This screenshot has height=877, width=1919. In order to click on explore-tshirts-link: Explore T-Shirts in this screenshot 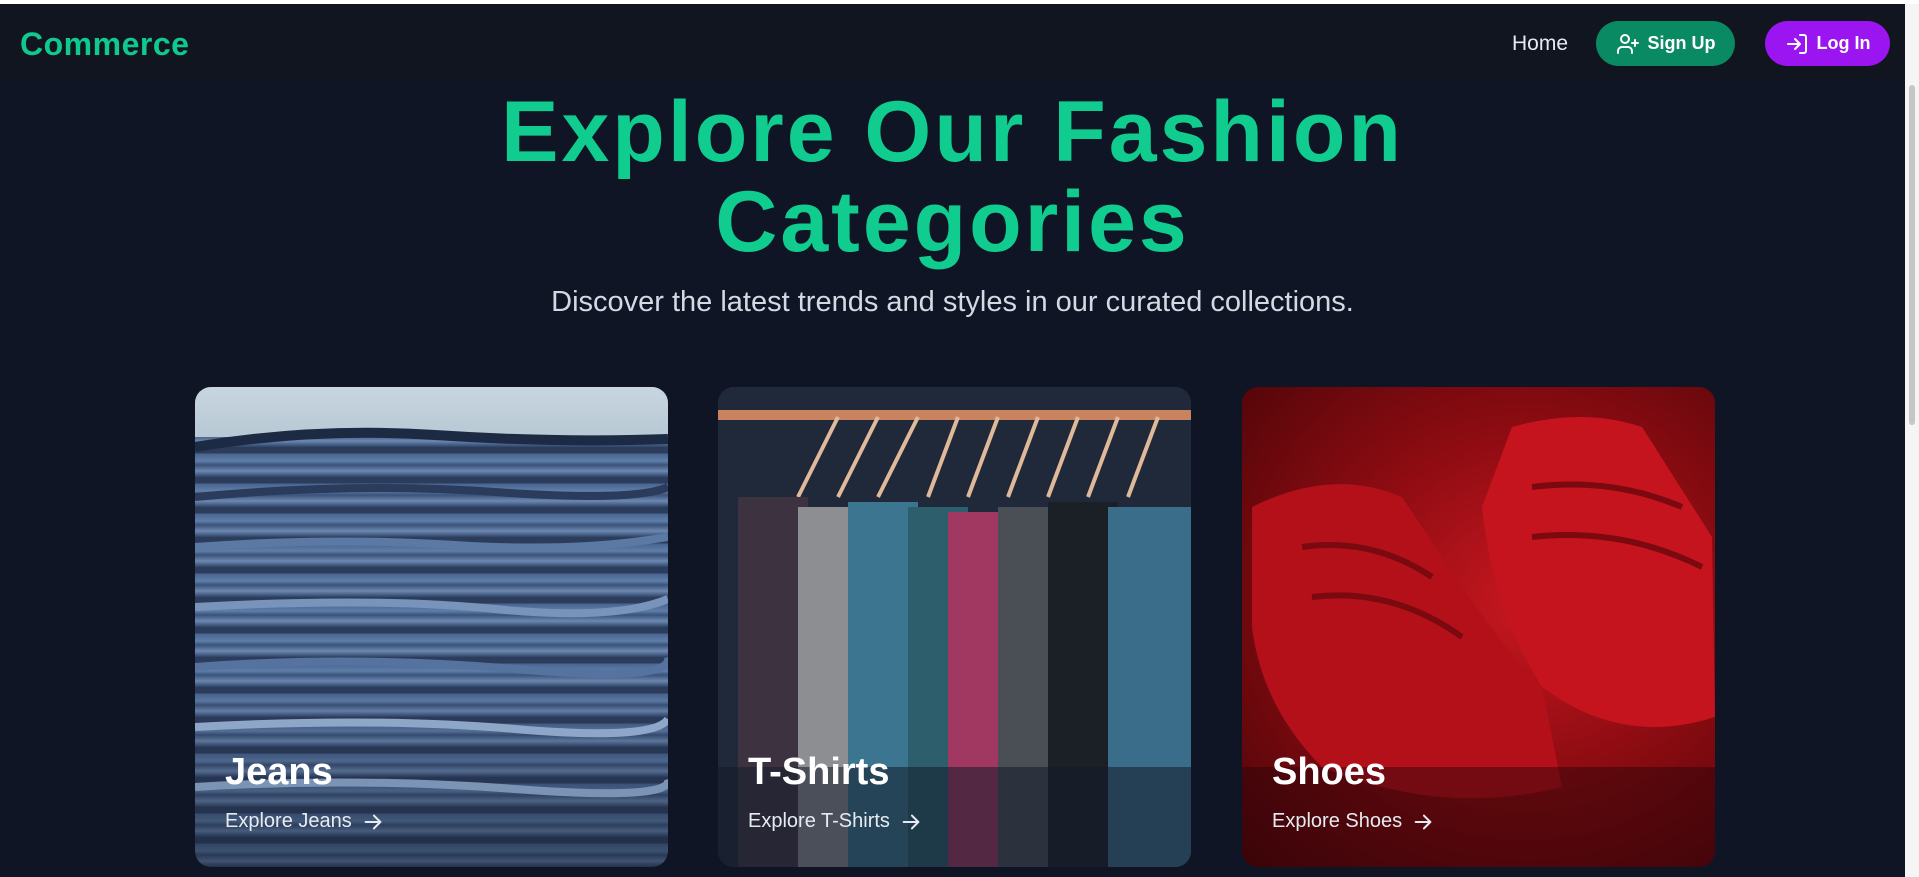, I will do `click(835, 821)`.